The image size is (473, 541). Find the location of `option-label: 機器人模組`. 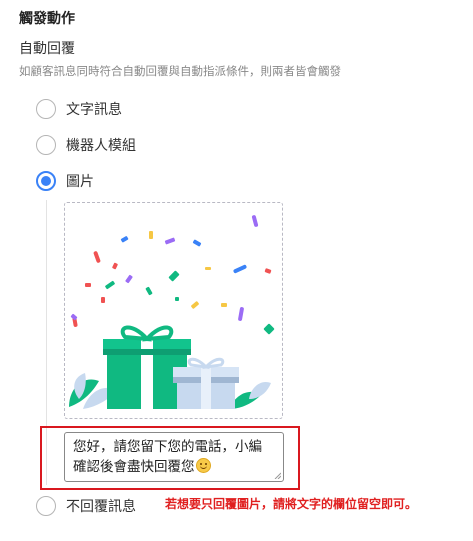

option-label: 機器人模組 is located at coordinates (101, 146).